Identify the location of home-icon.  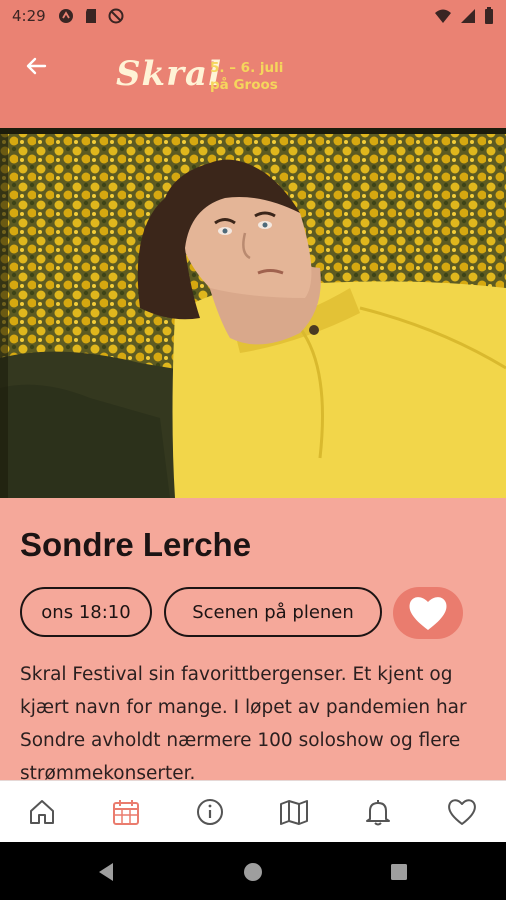
(42, 812).